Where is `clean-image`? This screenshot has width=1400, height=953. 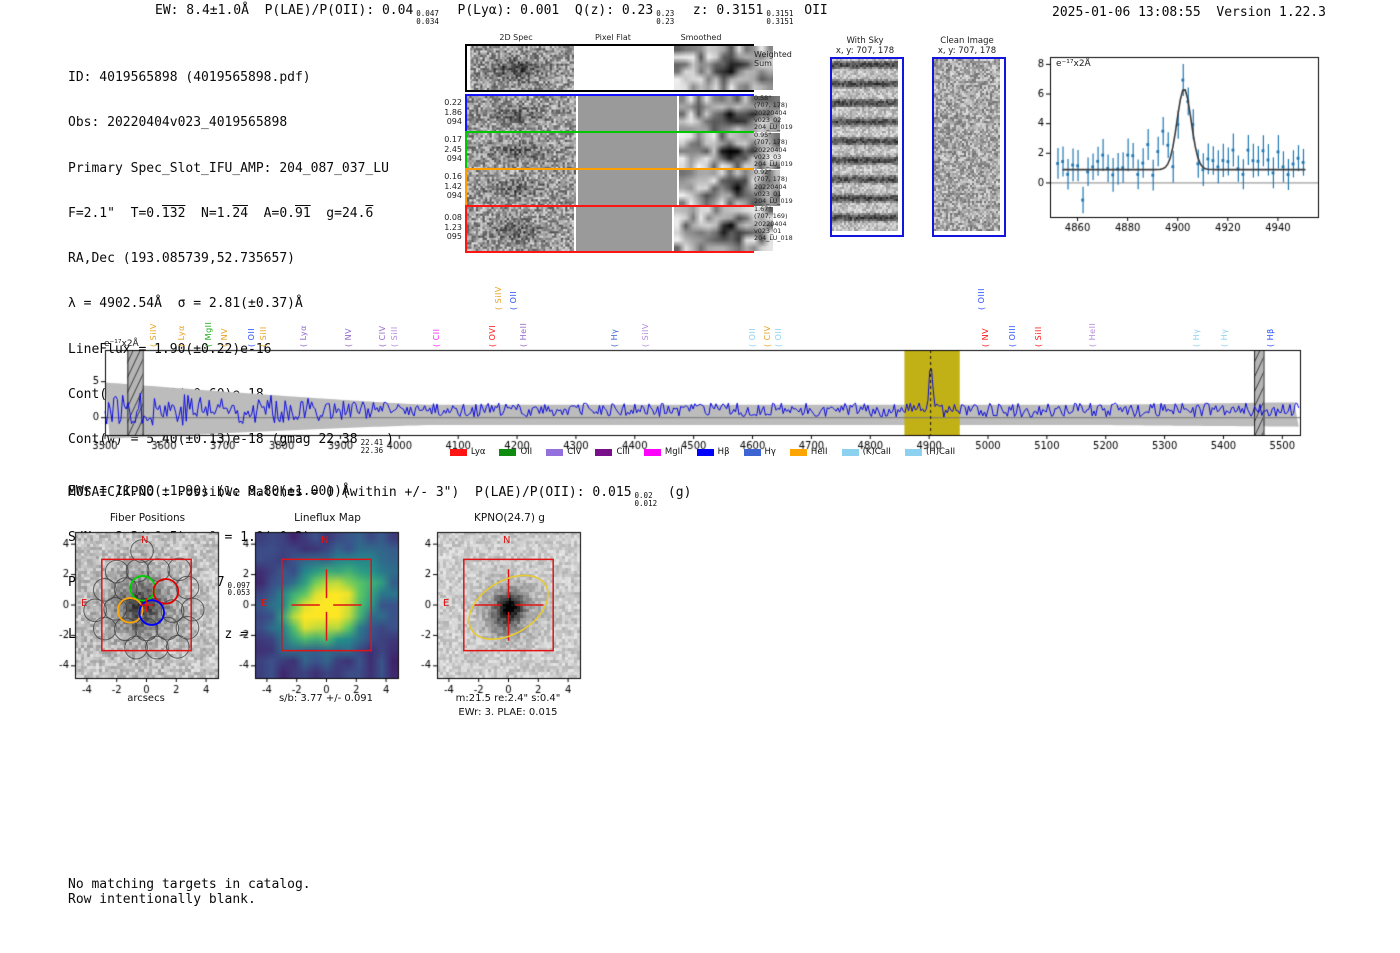
clean-image is located at coordinates (967, 145).